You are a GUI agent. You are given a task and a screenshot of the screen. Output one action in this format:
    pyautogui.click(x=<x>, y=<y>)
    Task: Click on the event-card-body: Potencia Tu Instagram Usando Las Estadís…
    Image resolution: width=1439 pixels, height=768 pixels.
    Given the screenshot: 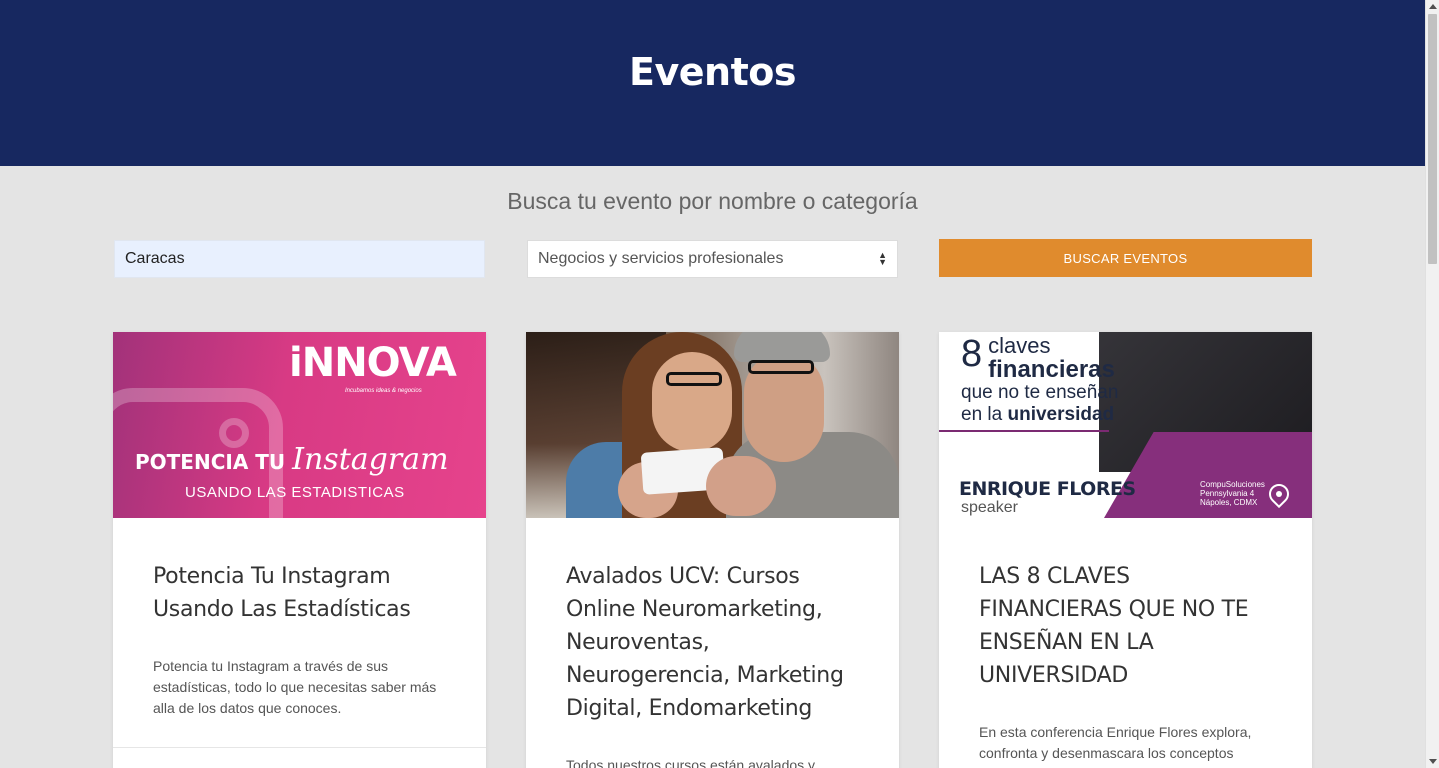 What is the action you would take?
    pyautogui.click(x=299, y=618)
    